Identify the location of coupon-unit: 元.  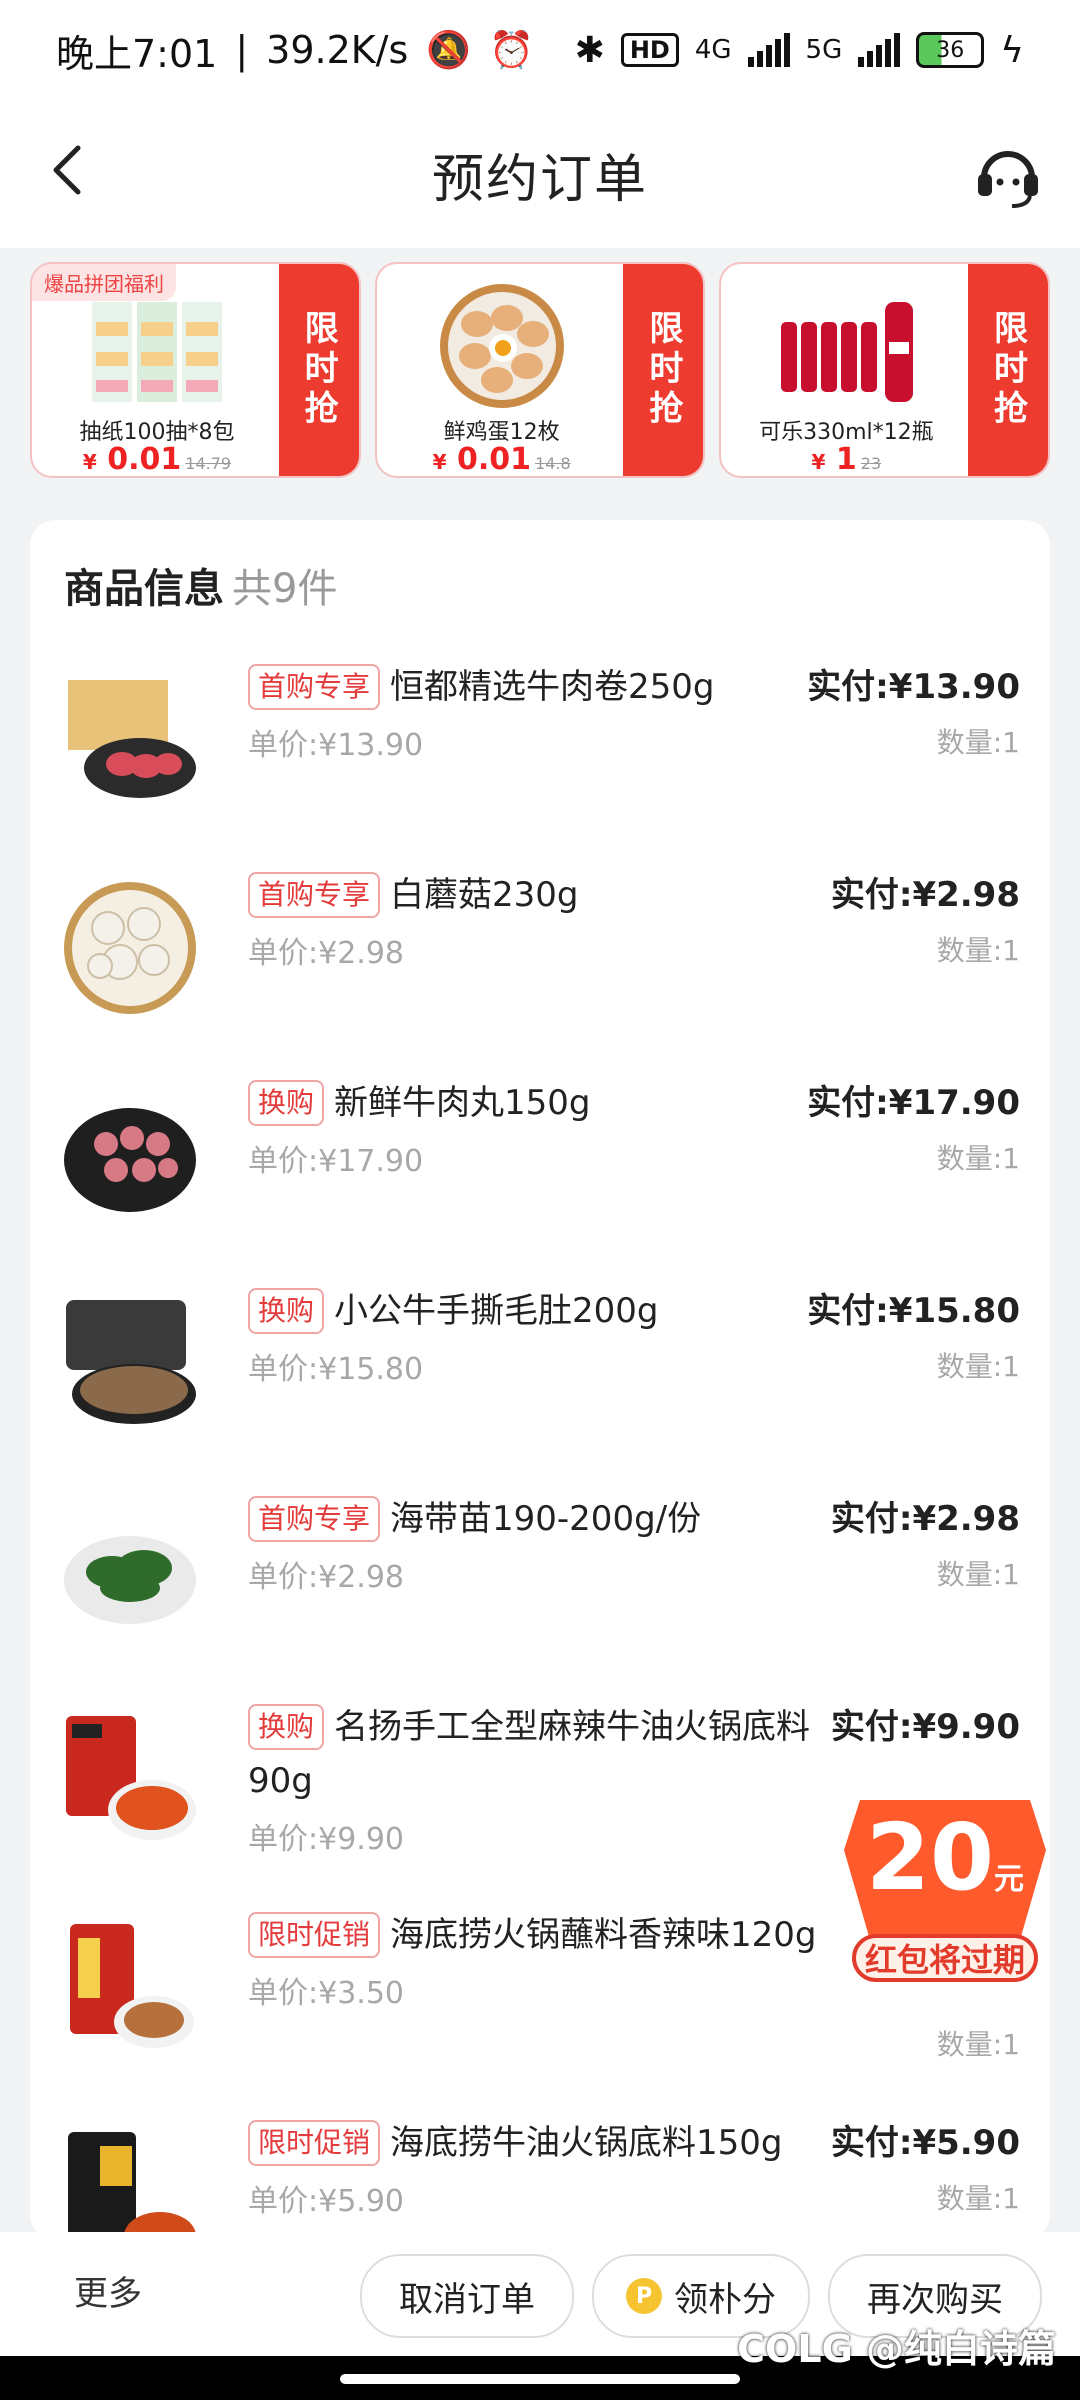
(1009, 1879).